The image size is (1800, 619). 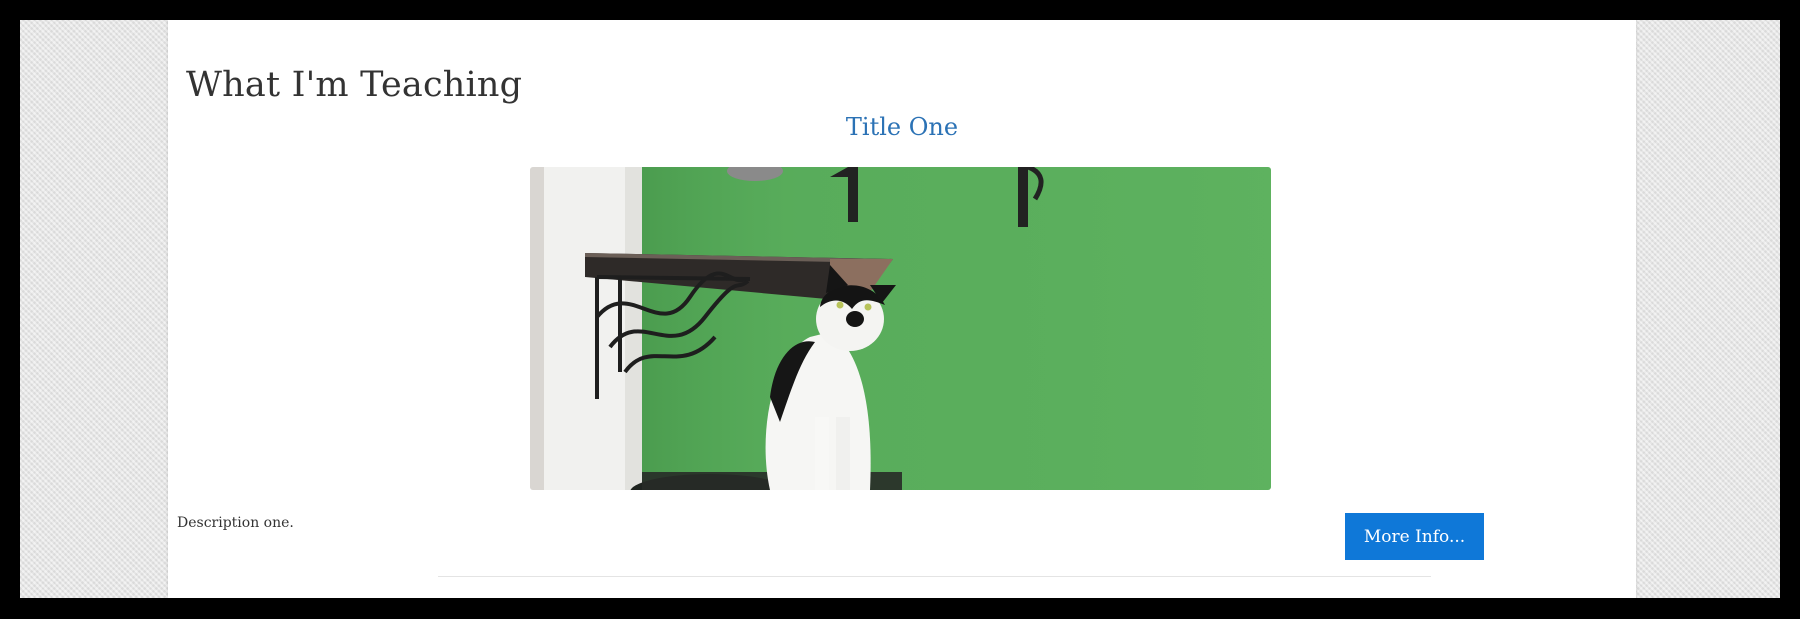 What do you see at coordinates (235, 523) in the screenshot?
I see `course-description: Description one.` at bounding box center [235, 523].